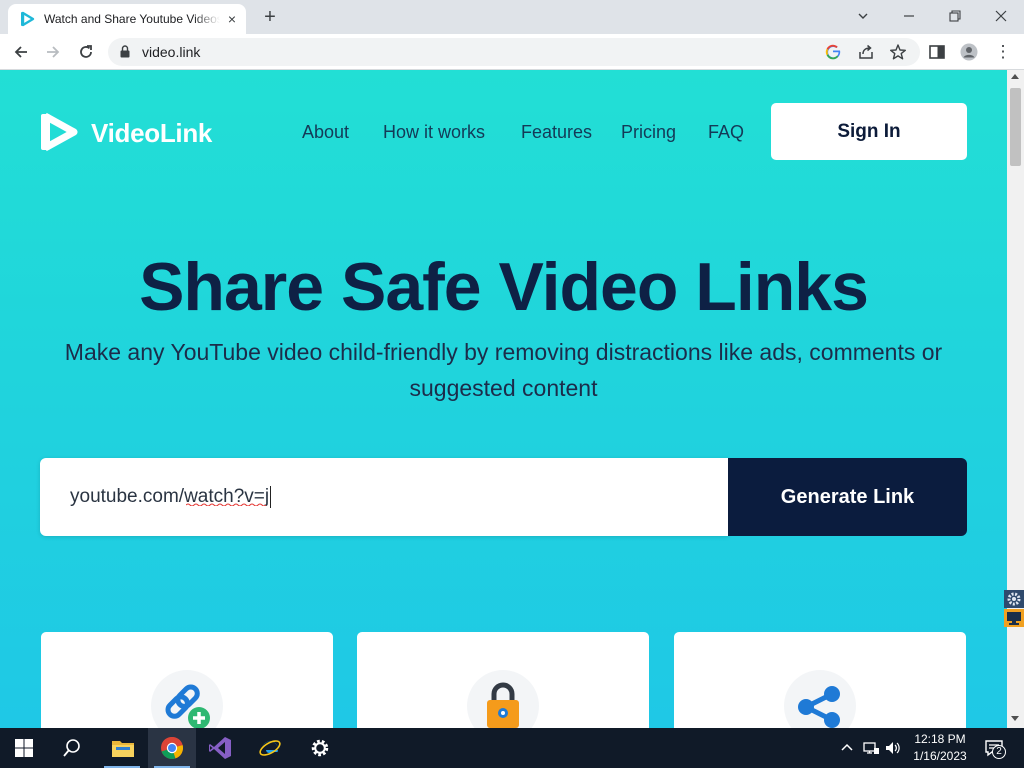 The height and width of the screenshot is (768, 1024). I want to click on settings-app, so click(320, 748).